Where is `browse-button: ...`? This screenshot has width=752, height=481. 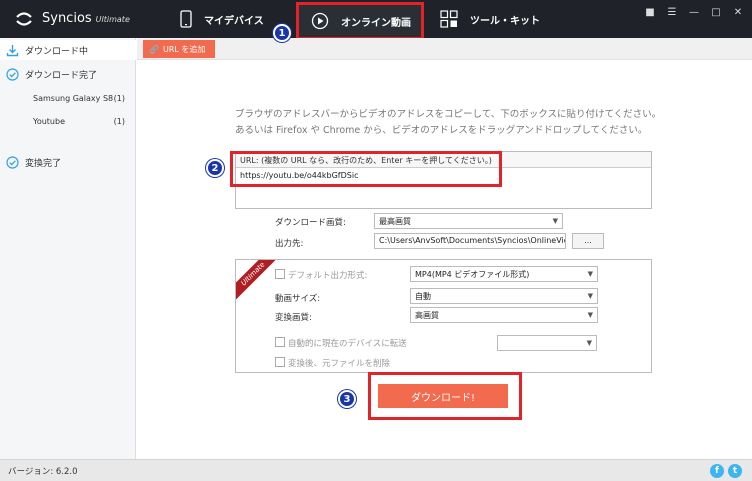 browse-button: ... is located at coordinates (588, 241).